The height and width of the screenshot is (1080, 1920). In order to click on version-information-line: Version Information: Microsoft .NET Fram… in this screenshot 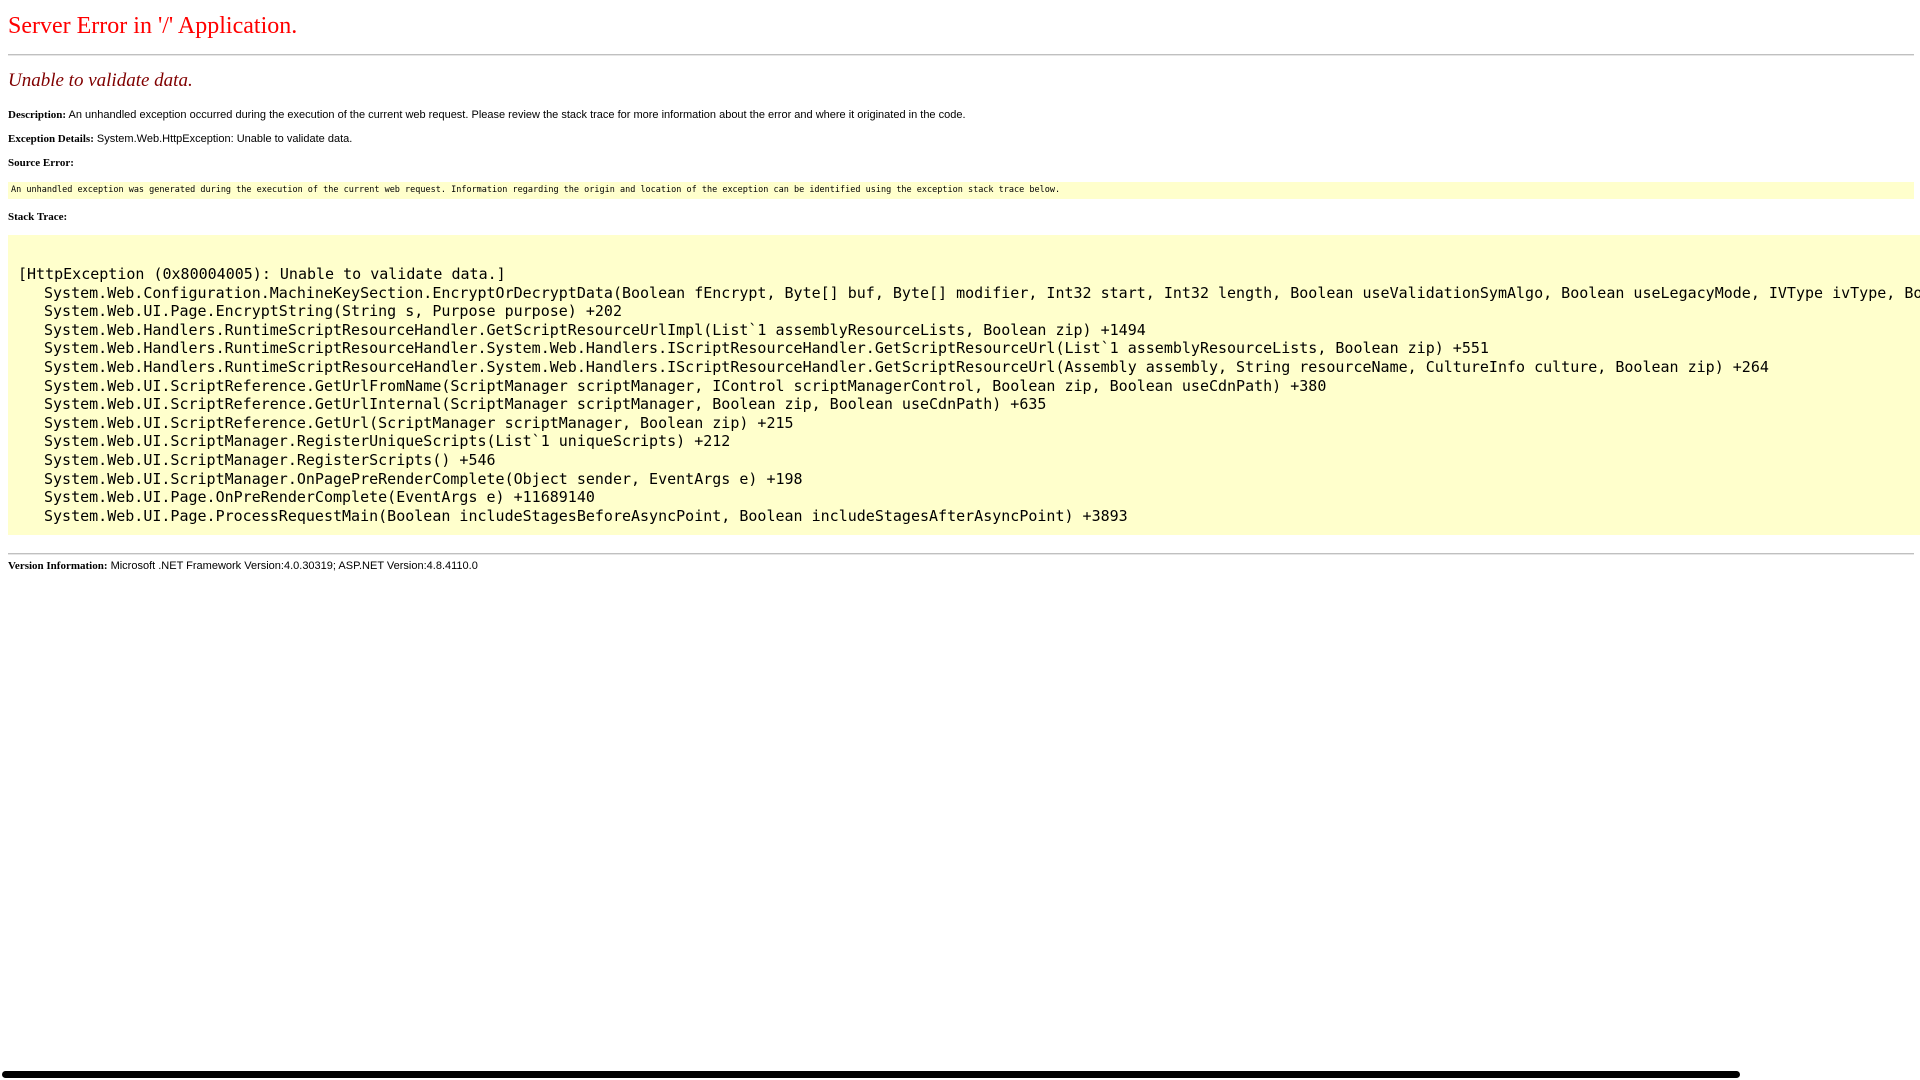, I will do `click(243, 566)`.